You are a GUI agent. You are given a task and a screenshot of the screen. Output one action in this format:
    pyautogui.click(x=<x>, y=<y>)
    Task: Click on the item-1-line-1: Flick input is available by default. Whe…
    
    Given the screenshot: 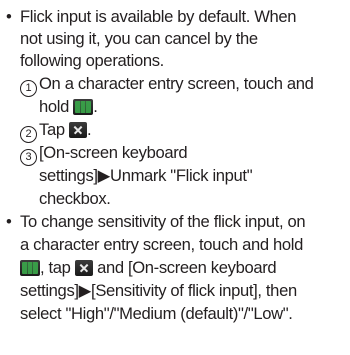 What is the action you would take?
    pyautogui.click(x=158, y=16)
    